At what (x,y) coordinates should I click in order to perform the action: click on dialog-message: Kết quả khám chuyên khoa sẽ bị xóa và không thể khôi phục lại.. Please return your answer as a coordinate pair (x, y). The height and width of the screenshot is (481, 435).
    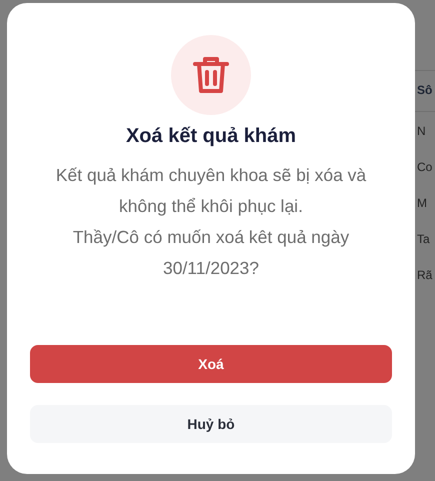
    Looking at the image, I should click on (211, 191).